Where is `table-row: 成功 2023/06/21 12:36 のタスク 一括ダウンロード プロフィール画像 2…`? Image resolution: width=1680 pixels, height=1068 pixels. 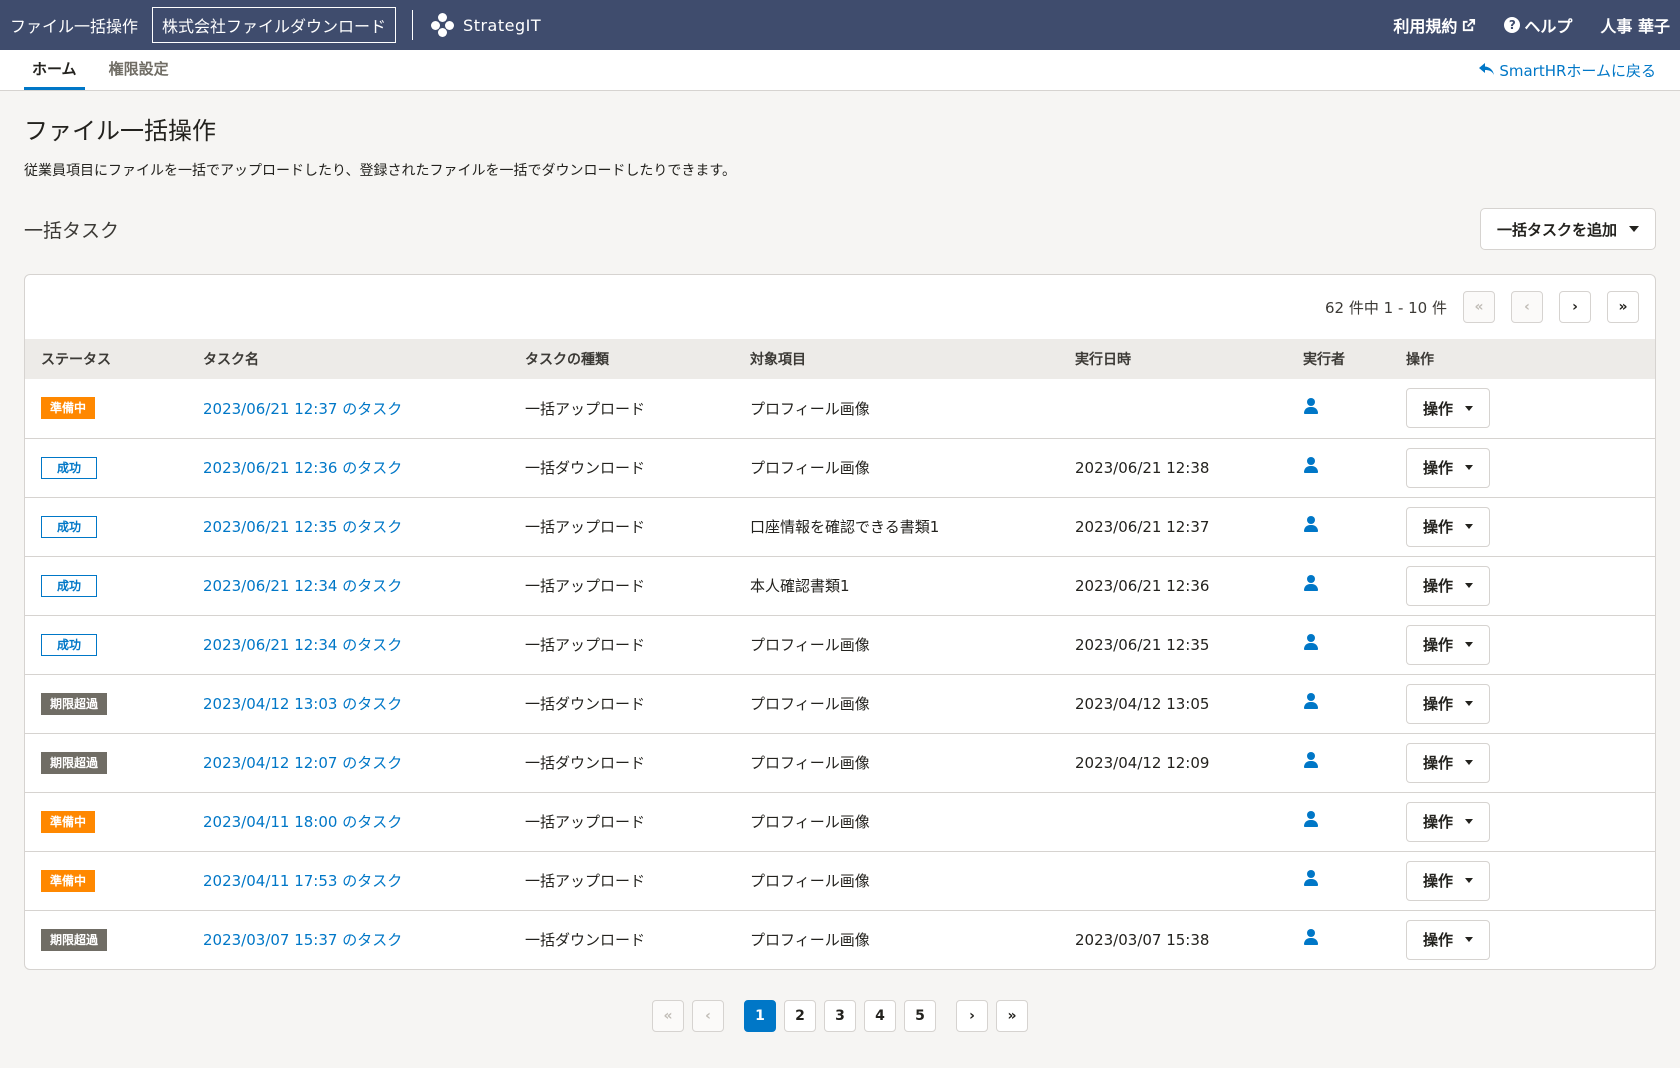
table-row: 成功 2023/06/21 12:36 のタスク 一括ダウンロード プロフィール画像 2… is located at coordinates (840, 467).